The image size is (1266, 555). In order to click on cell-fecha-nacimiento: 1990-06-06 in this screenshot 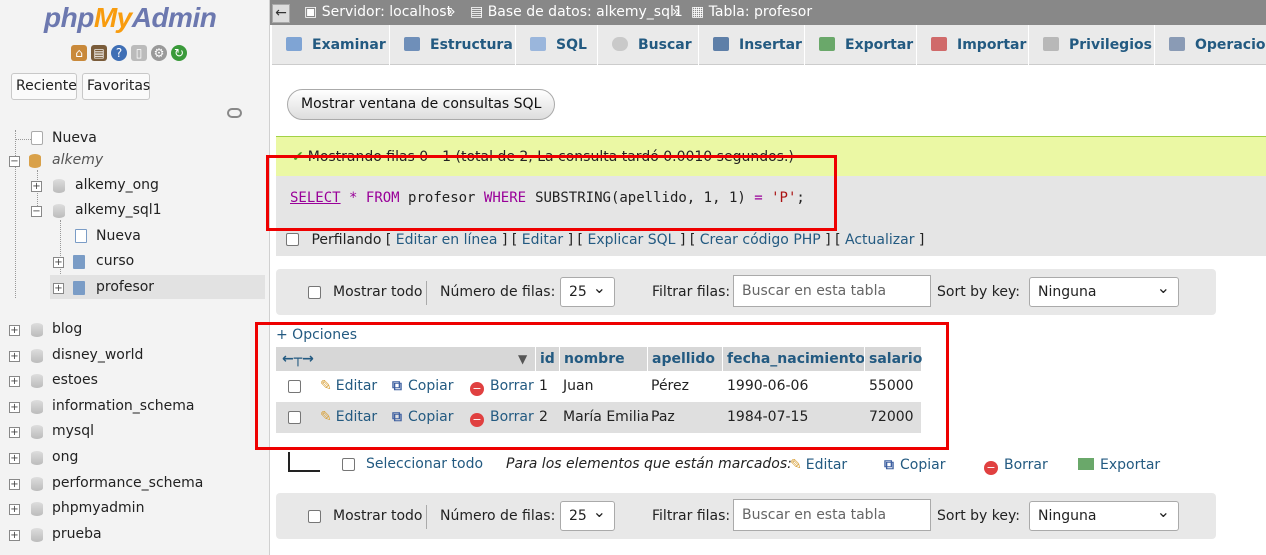, I will do `click(767, 386)`.